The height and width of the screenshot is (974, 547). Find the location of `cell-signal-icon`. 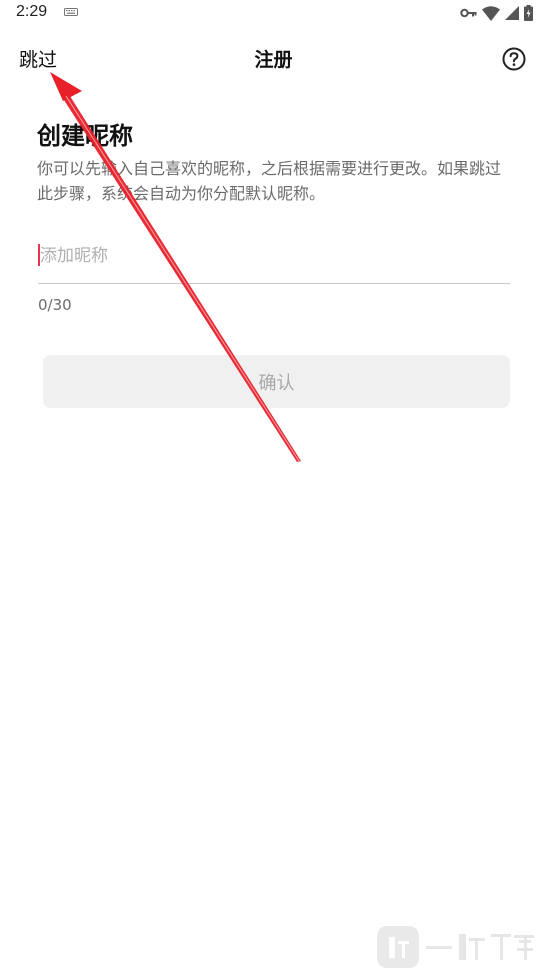

cell-signal-icon is located at coordinates (512, 13).